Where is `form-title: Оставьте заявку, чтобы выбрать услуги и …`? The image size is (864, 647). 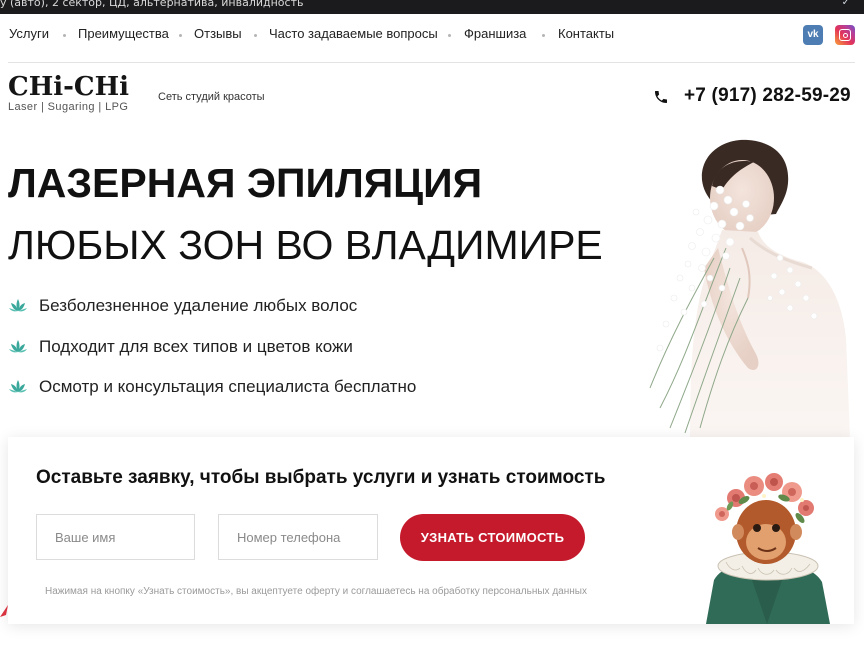 form-title: Оставьте заявку, чтобы выбрать услуги и … is located at coordinates (321, 477).